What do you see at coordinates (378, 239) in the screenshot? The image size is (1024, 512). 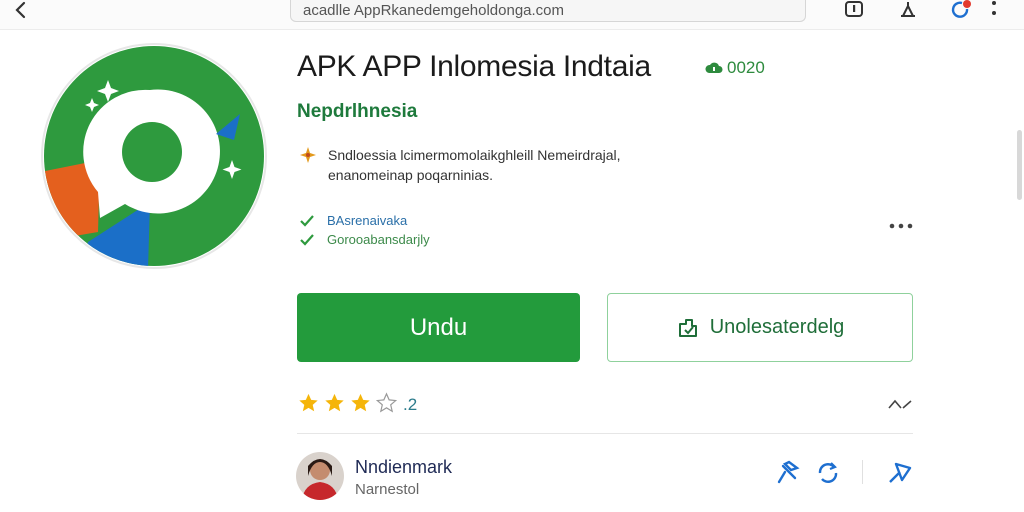 I see `feature-label: Gorooabansdarjly` at bounding box center [378, 239].